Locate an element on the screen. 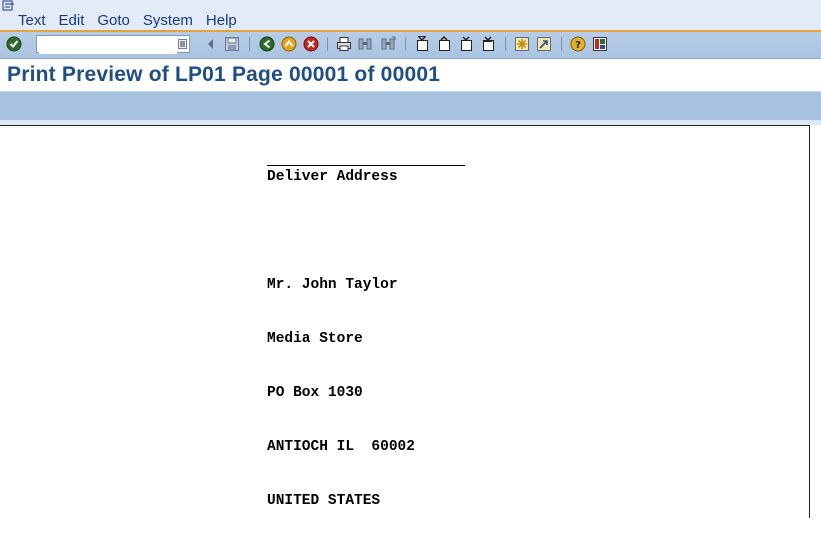 This screenshot has height=546, width=821. create-session-button is located at coordinates (522, 44).